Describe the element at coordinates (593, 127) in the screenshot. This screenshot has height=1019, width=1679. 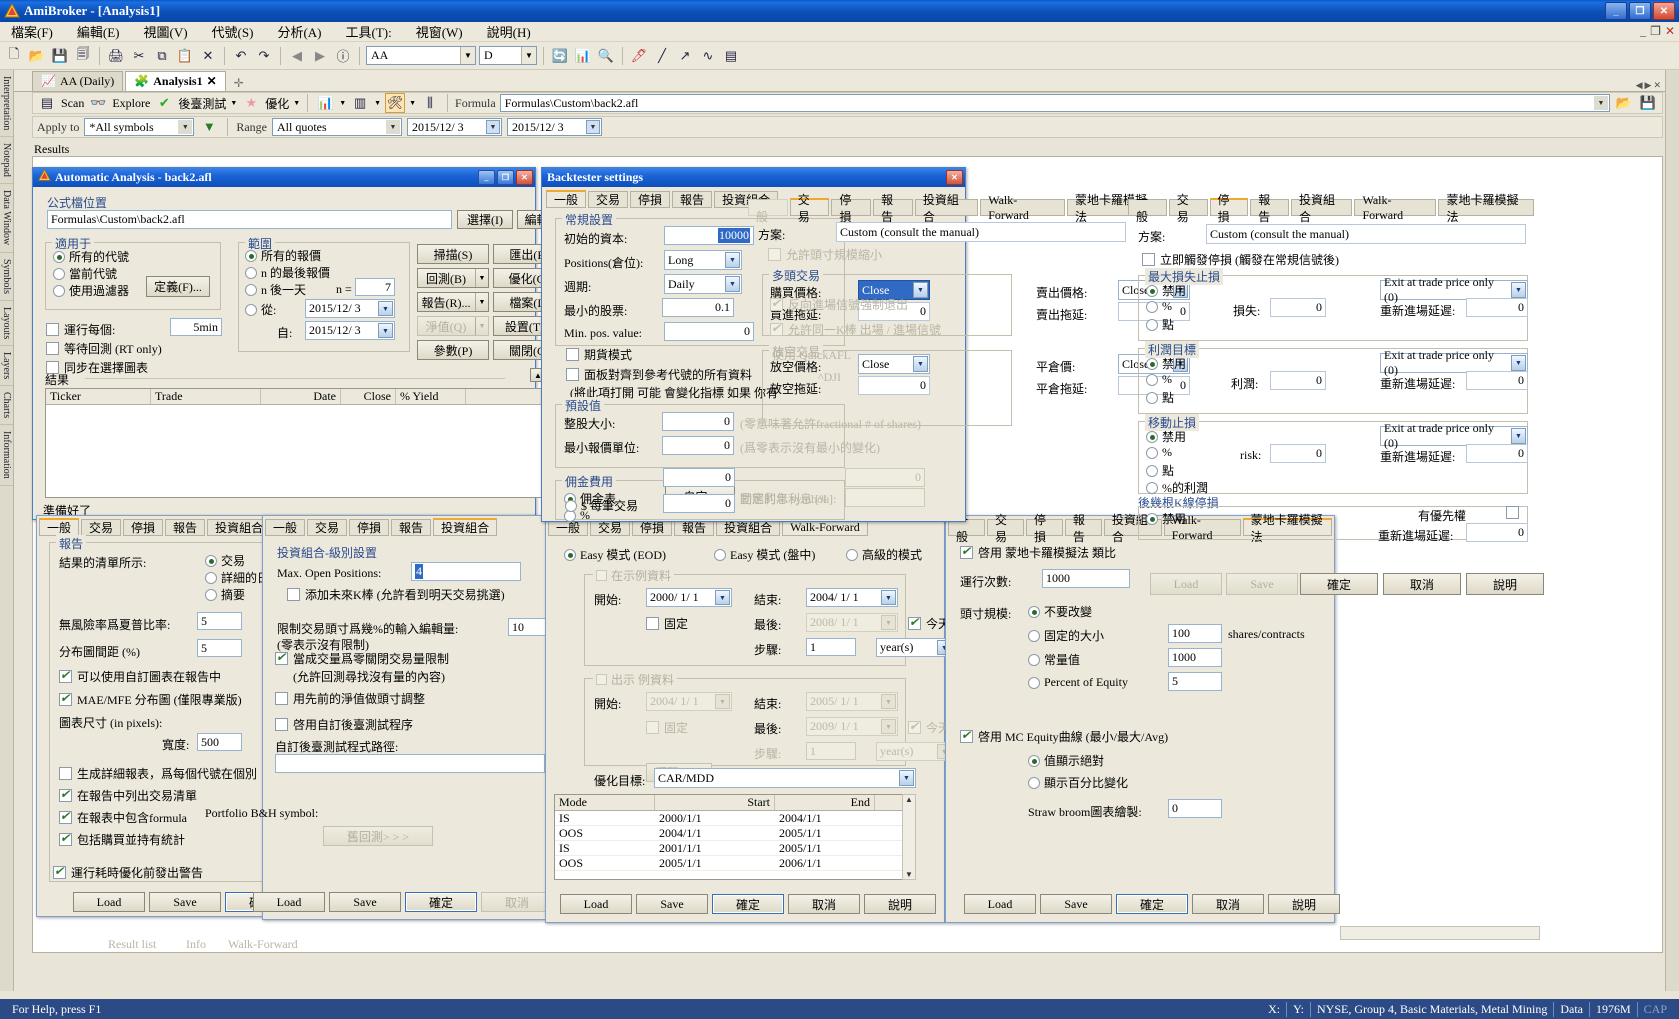
I see `chevron-down-icon-date2: ▼` at that location.